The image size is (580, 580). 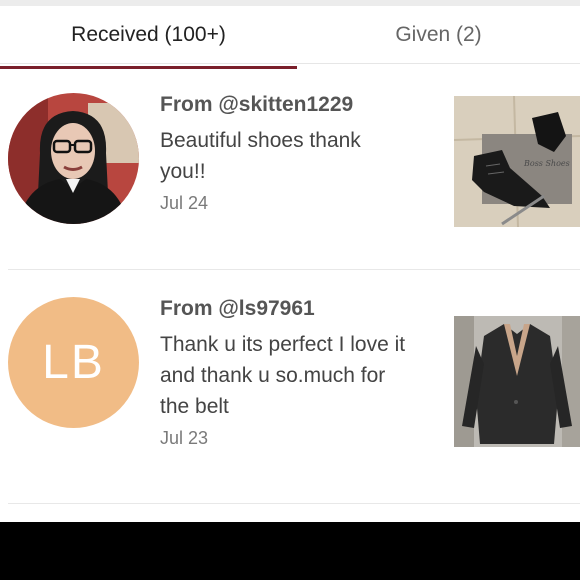 What do you see at coordinates (73, 362) in the screenshot?
I see `user-avatar: LB` at bounding box center [73, 362].